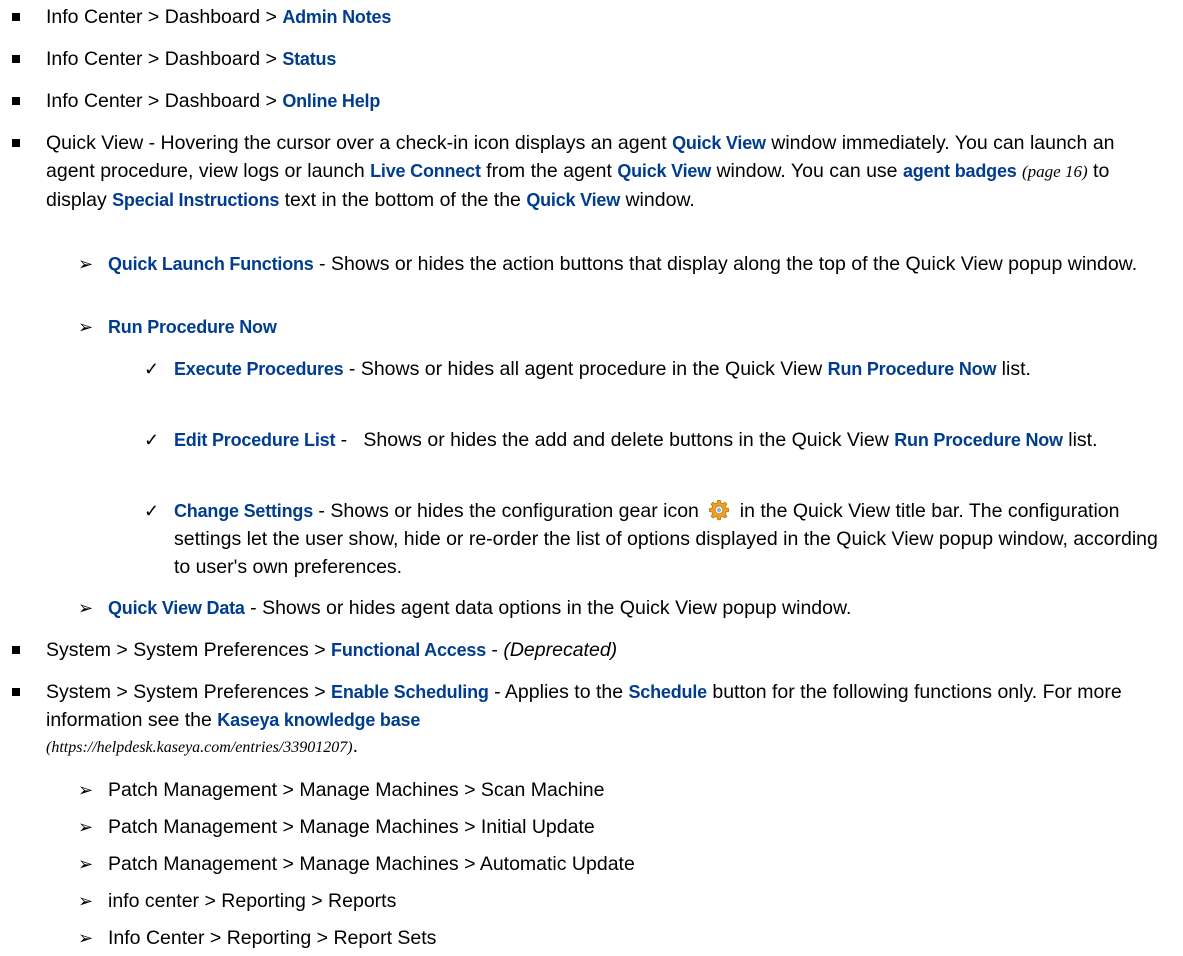  What do you see at coordinates (195, 200) in the screenshot?
I see `special-instructions-link: Special Instructions` at bounding box center [195, 200].